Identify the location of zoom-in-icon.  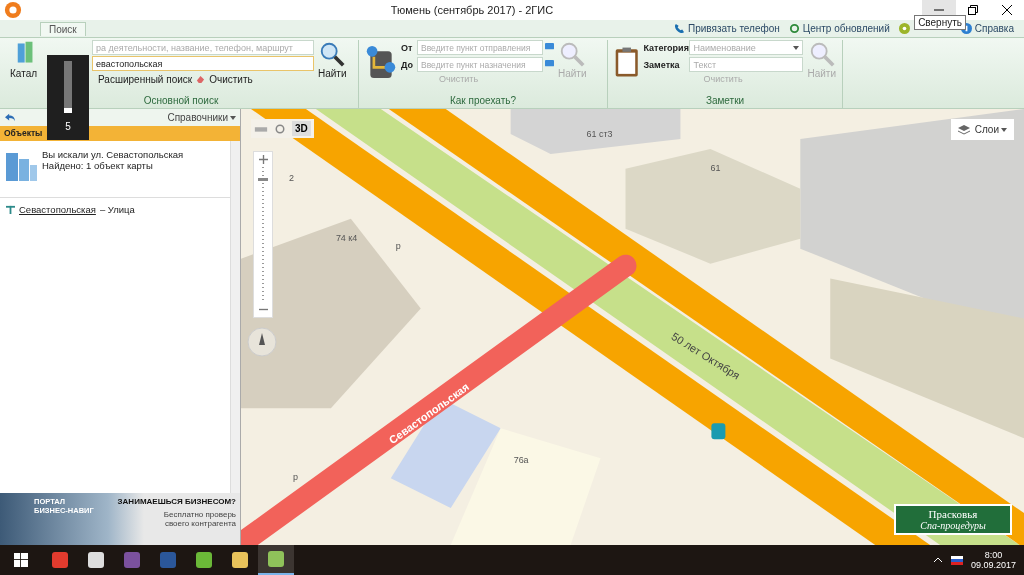
(263, 159).